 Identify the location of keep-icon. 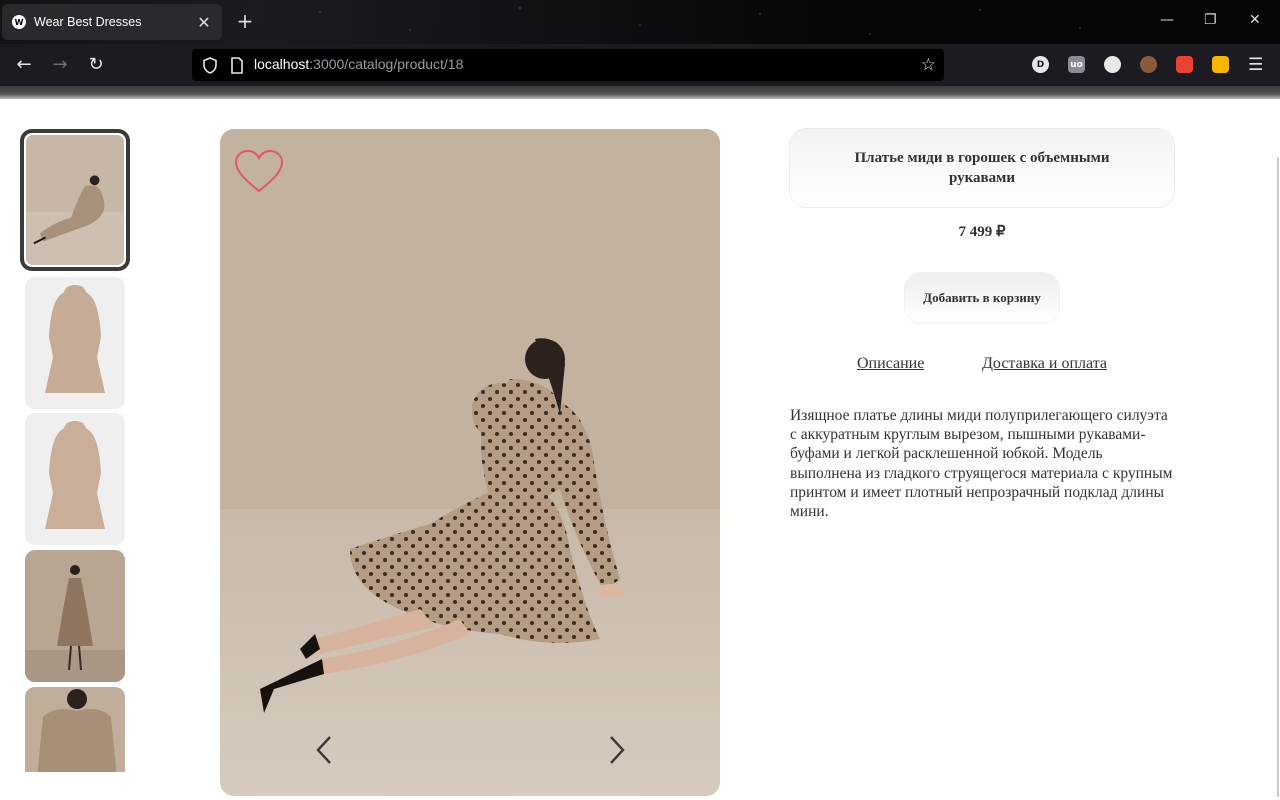
(1220, 64).